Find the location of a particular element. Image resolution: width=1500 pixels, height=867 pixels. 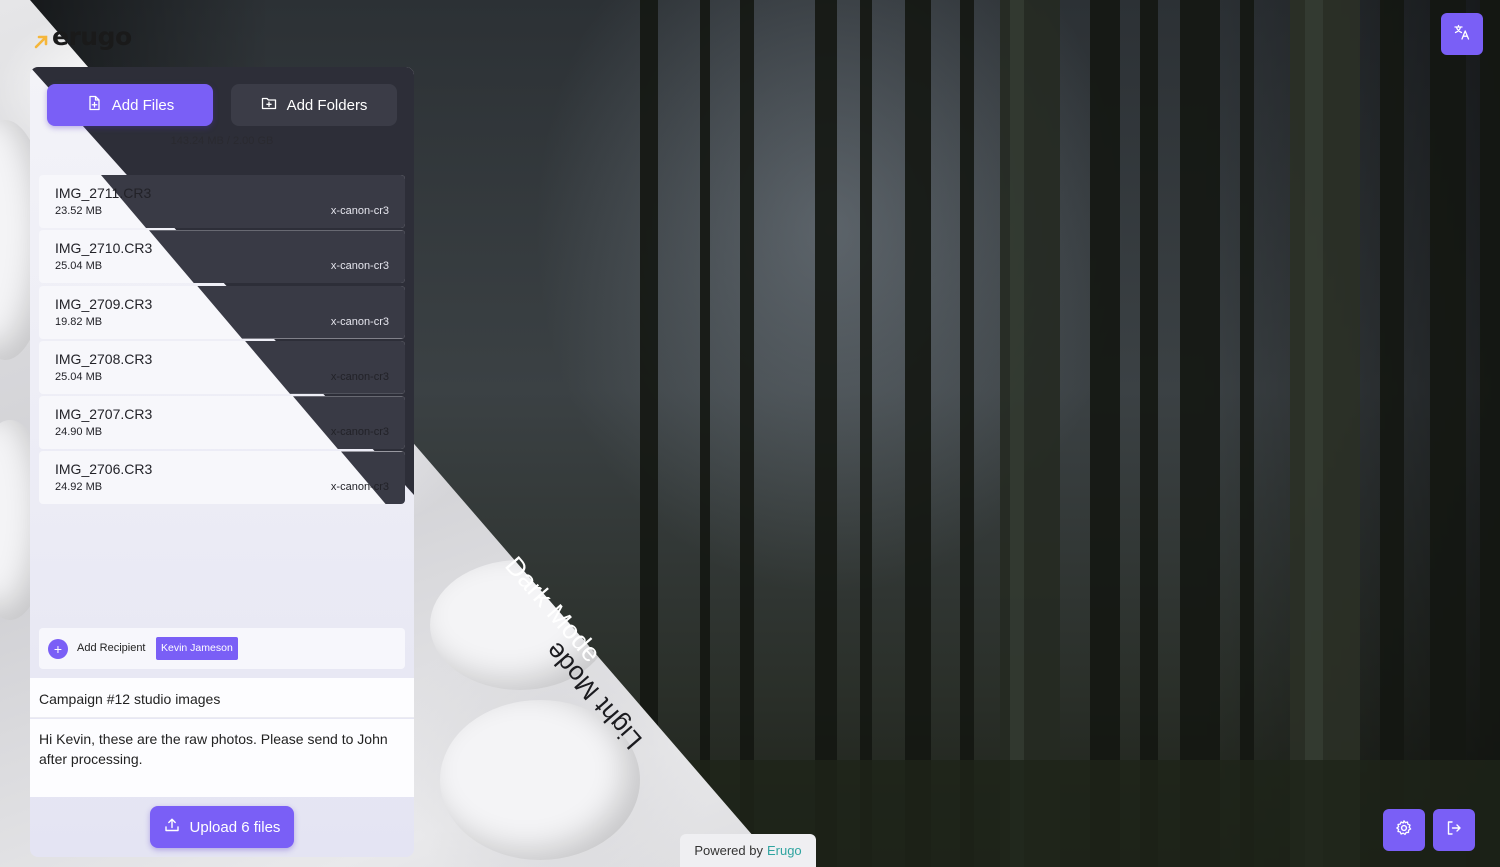

subject-text: Campaign #12 studio images is located at coordinates (130, 699).